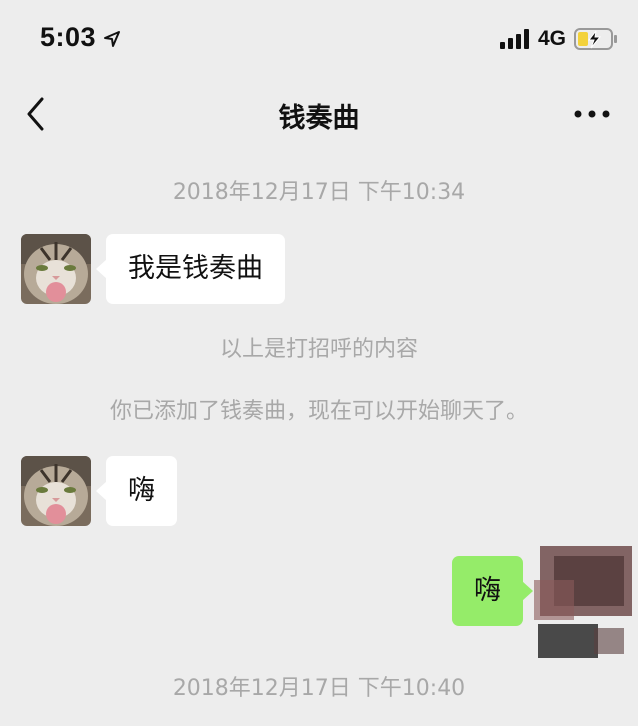  I want to click on message-timestamp: 2018年12月17日 下午10:34, so click(319, 192).